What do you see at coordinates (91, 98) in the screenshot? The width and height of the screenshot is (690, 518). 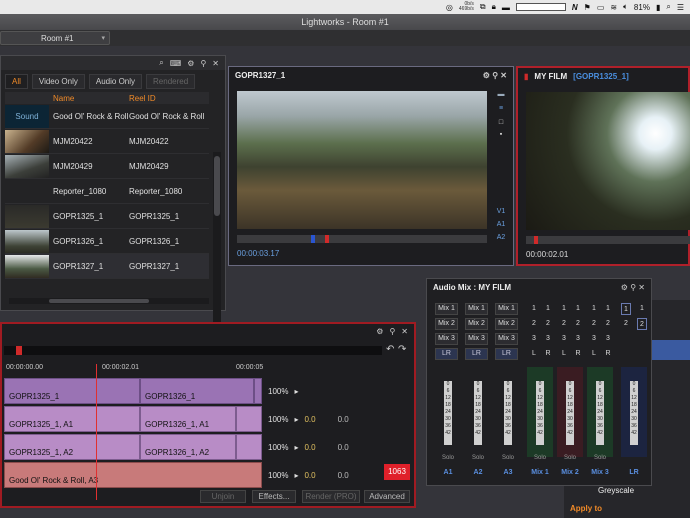 I see `column-name: Name` at bounding box center [91, 98].